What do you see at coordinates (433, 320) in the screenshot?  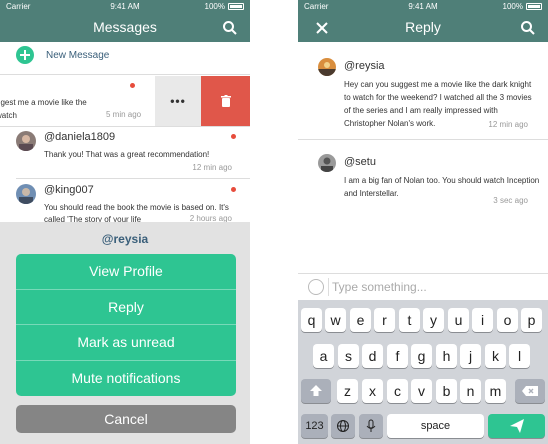 I see `key-y: y` at bounding box center [433, 320].